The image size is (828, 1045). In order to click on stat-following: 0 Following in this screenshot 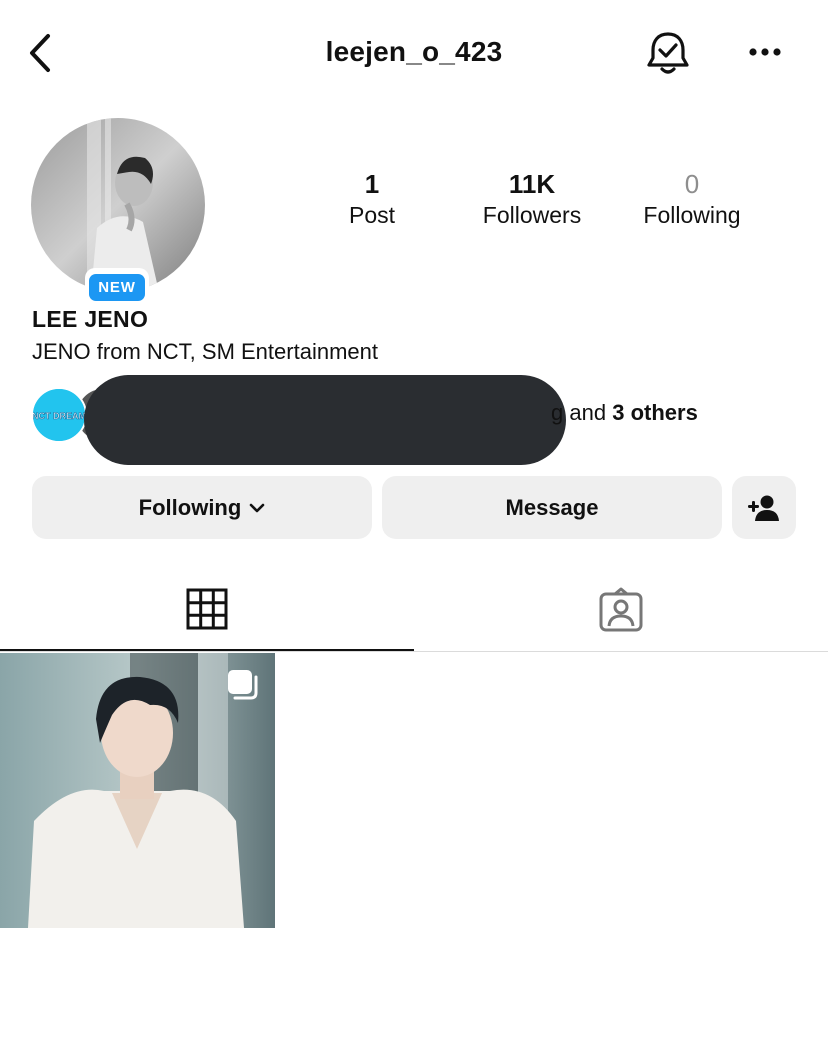, I will do `click(692, 199)`.